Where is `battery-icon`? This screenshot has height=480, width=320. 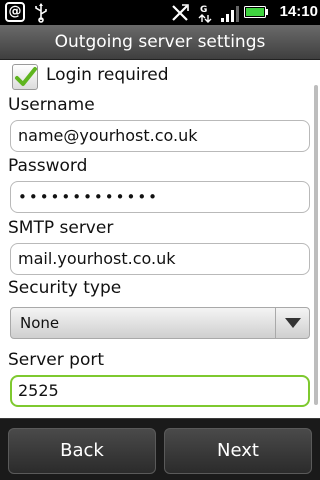
battery-icon is located at coordinates (256, 12).